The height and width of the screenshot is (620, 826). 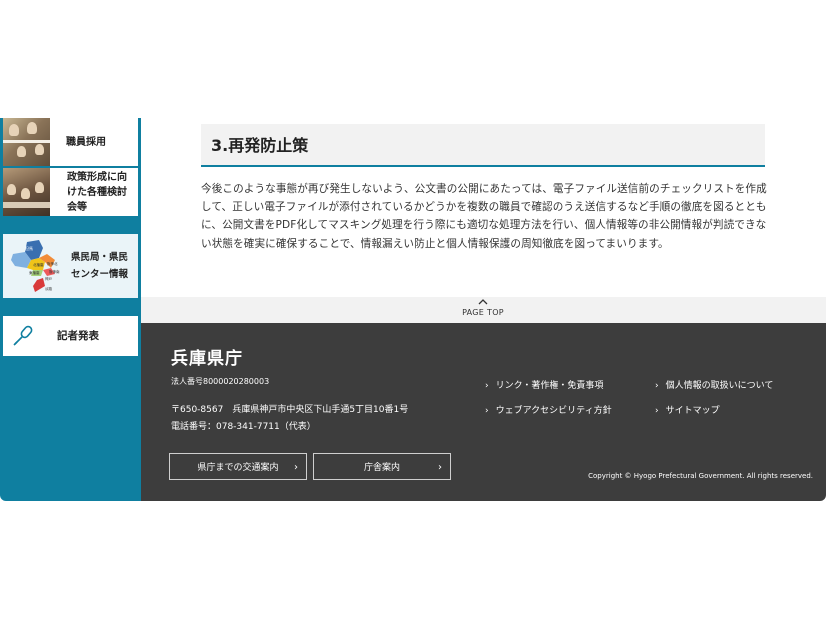 What do you see at coordinates (54, 271) in the screenshot?
I see `svg-text: 阪神南` at bounding box center [54, 271].